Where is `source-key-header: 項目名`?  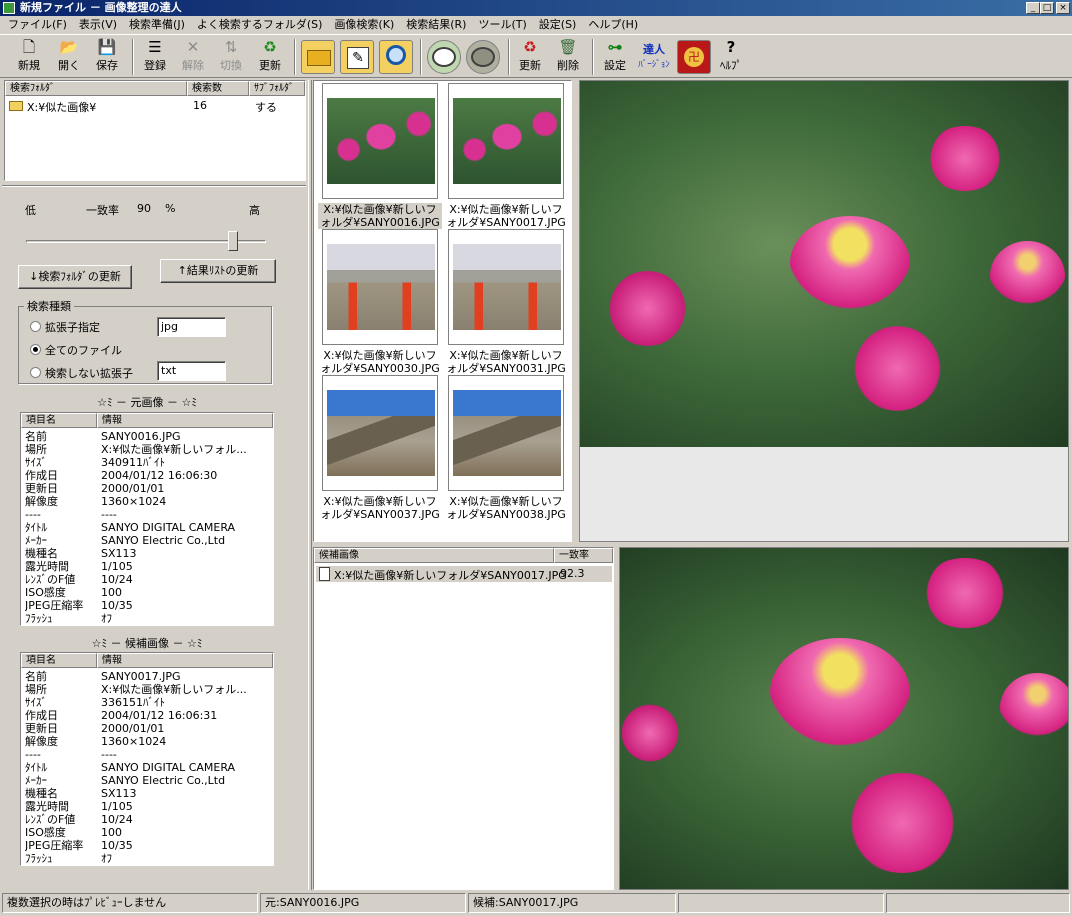
source-key-header: 項目名 is located at coordinates (59, 420).